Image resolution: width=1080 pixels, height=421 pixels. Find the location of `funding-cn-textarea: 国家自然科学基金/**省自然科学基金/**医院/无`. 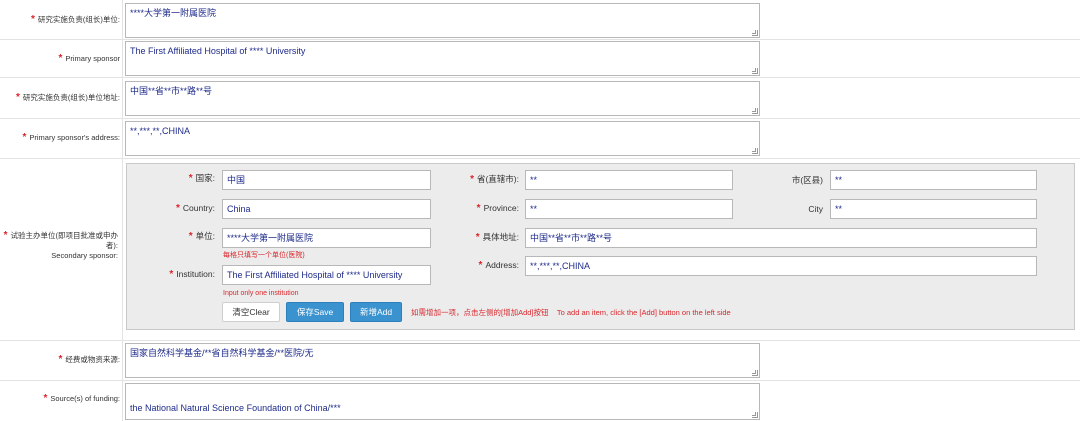

funding-cn-textarea: 国家自然科学基金/**省自然科学基金/**医院/无 is located at coordinates (442, 360).